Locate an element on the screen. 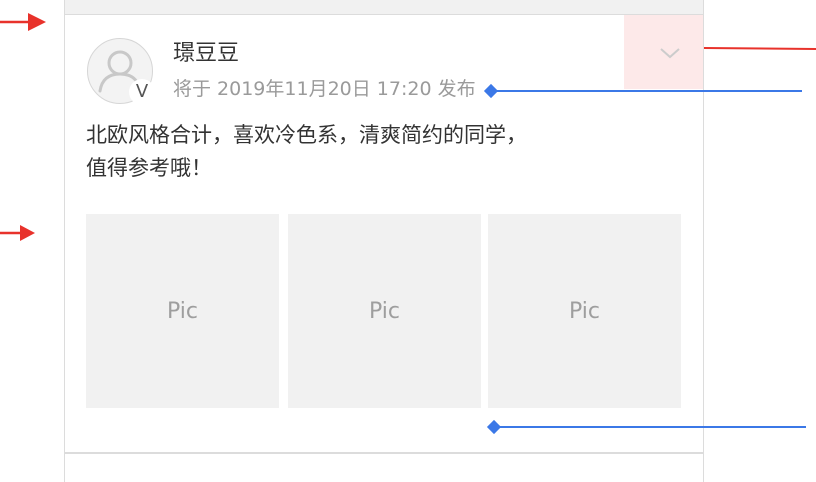 Image resolution: width=816 pixels, height=482 pixels. chevron-down-icon is located at coordinates (670, 53).